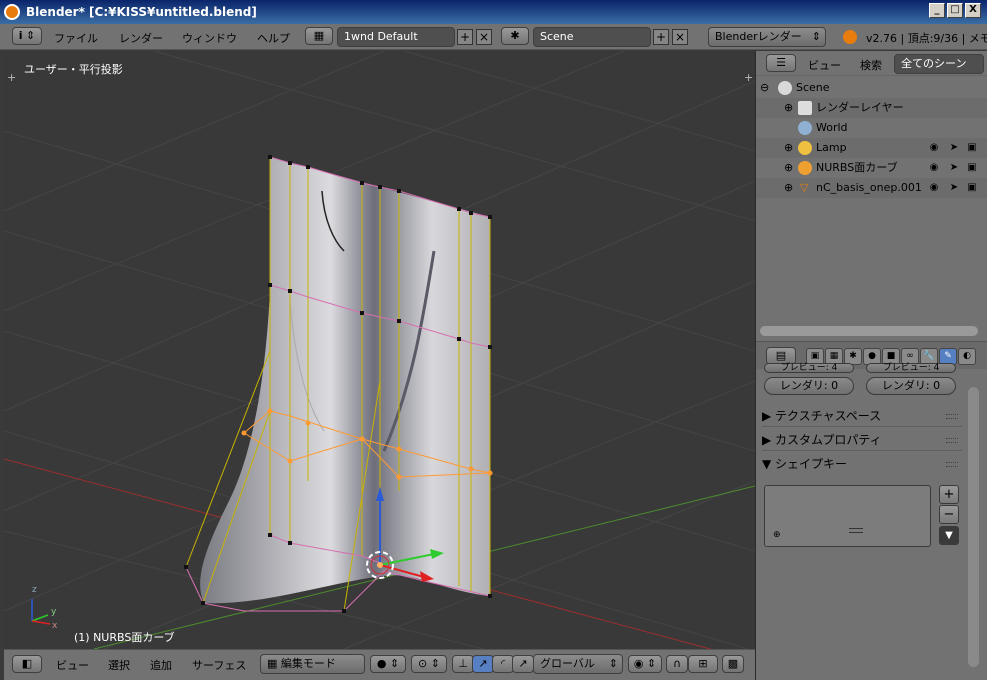 The image size is (987, 680). Describe the element at coordinates (319, 36) in the screenshot. I see `layout-selector-button: ▦` at that location.